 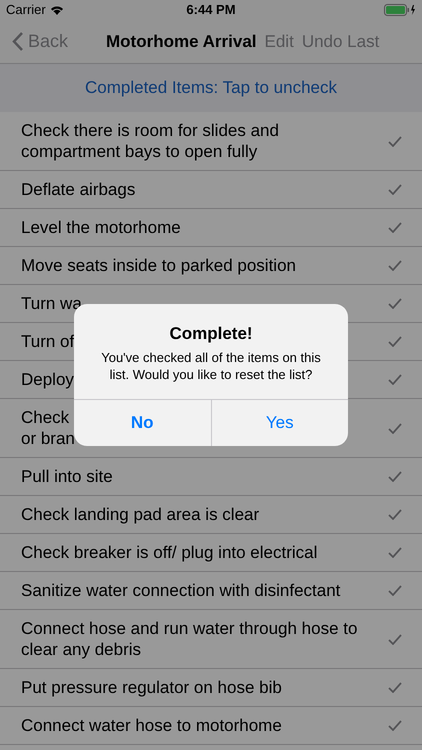 I want to click on screen-title: Motorhome Arrival, so click(x=181, y=41).